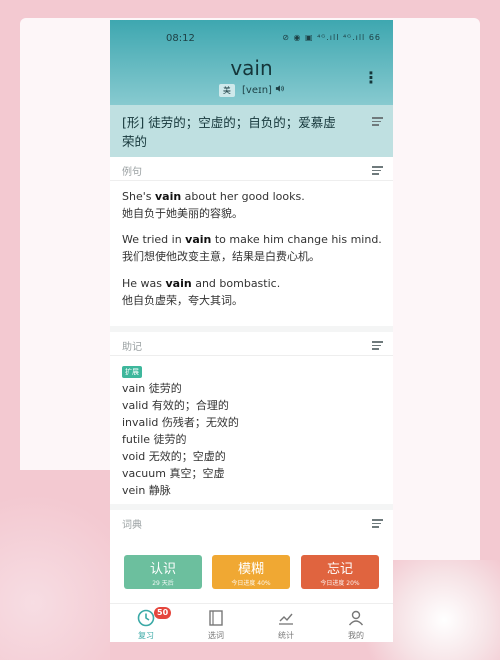 Image resolution: width=500 pixels, height=660 pixels. What do you see at coordinates (226, 90) in the screenshot?
I see `region-tag: 美` at bounding box center [226, 90].